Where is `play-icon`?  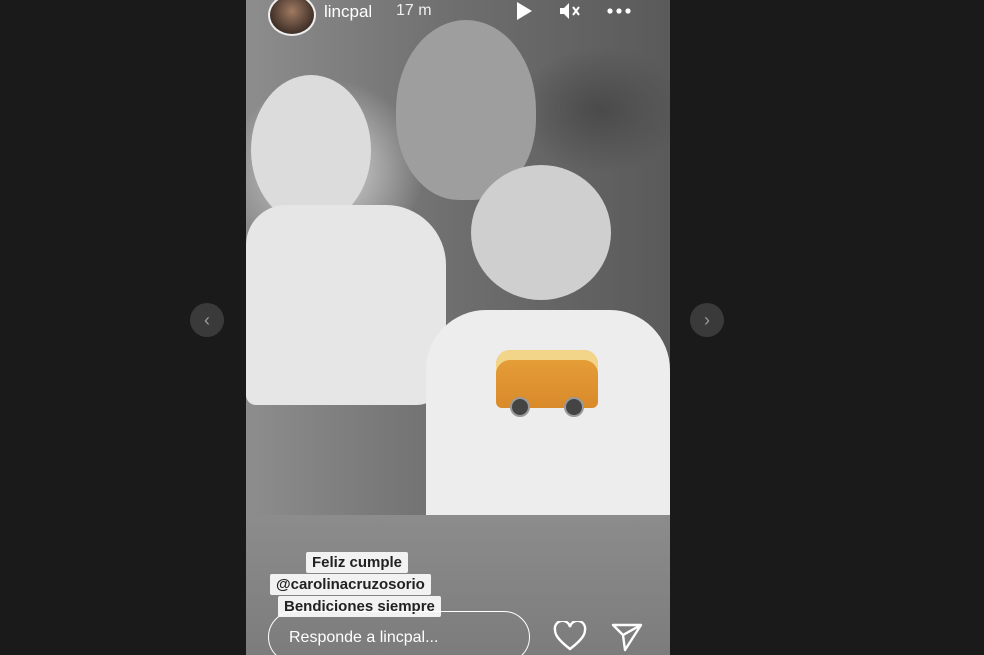
play-icon is located at coordinates (524, 13).